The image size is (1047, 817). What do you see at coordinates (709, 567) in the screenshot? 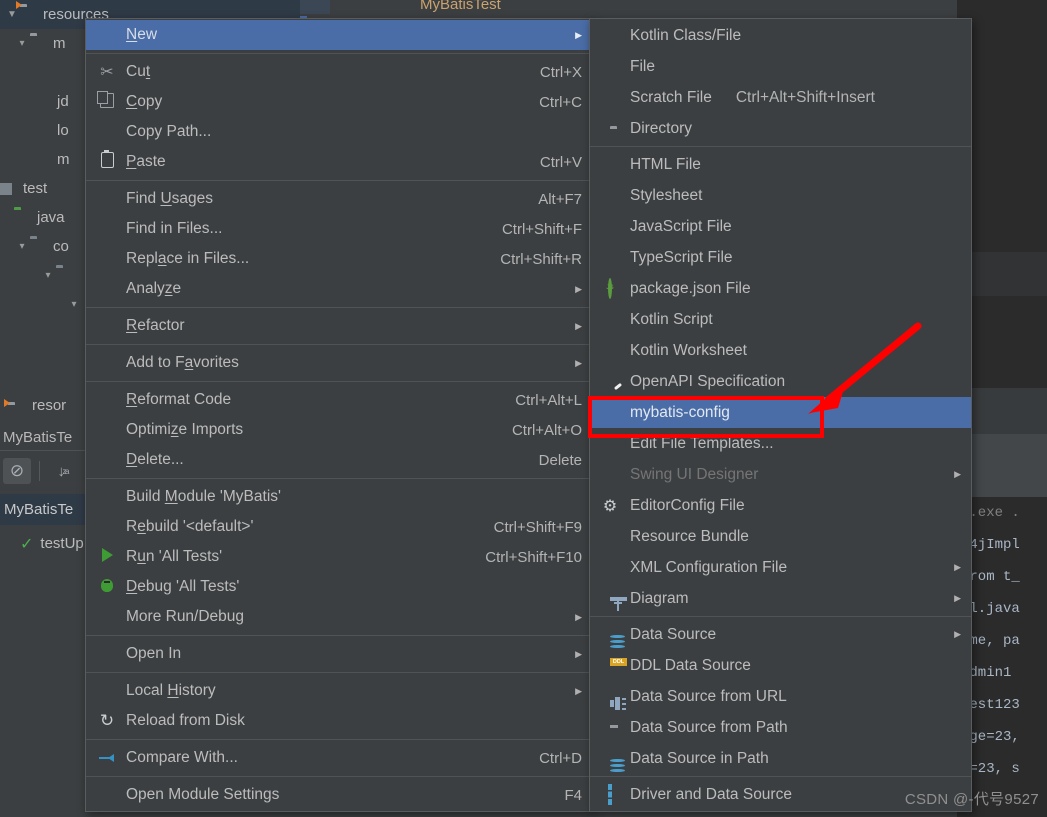
I see `submenu-item-label: XML Configuration File` at bounding box center [709, 567].